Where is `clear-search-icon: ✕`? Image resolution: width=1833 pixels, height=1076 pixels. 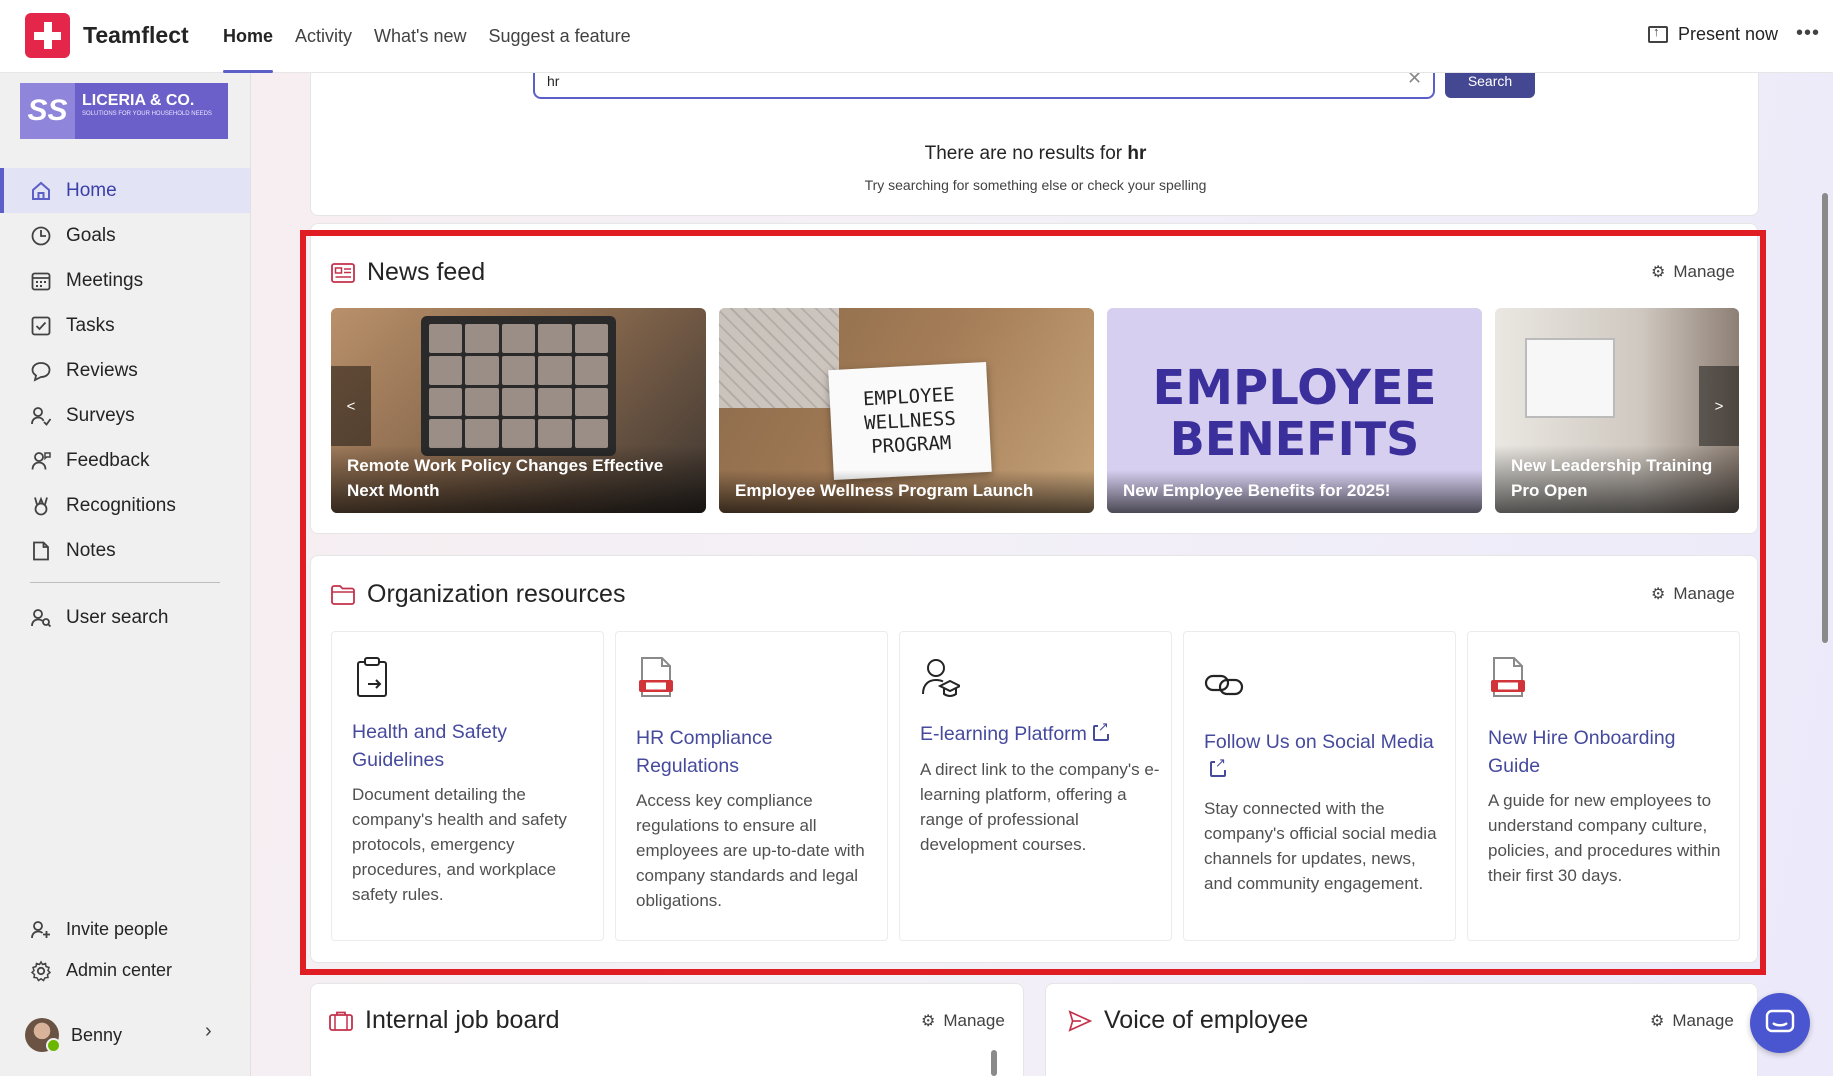 clear-search-icon: ✕ is located at coordinates (1414, 81).